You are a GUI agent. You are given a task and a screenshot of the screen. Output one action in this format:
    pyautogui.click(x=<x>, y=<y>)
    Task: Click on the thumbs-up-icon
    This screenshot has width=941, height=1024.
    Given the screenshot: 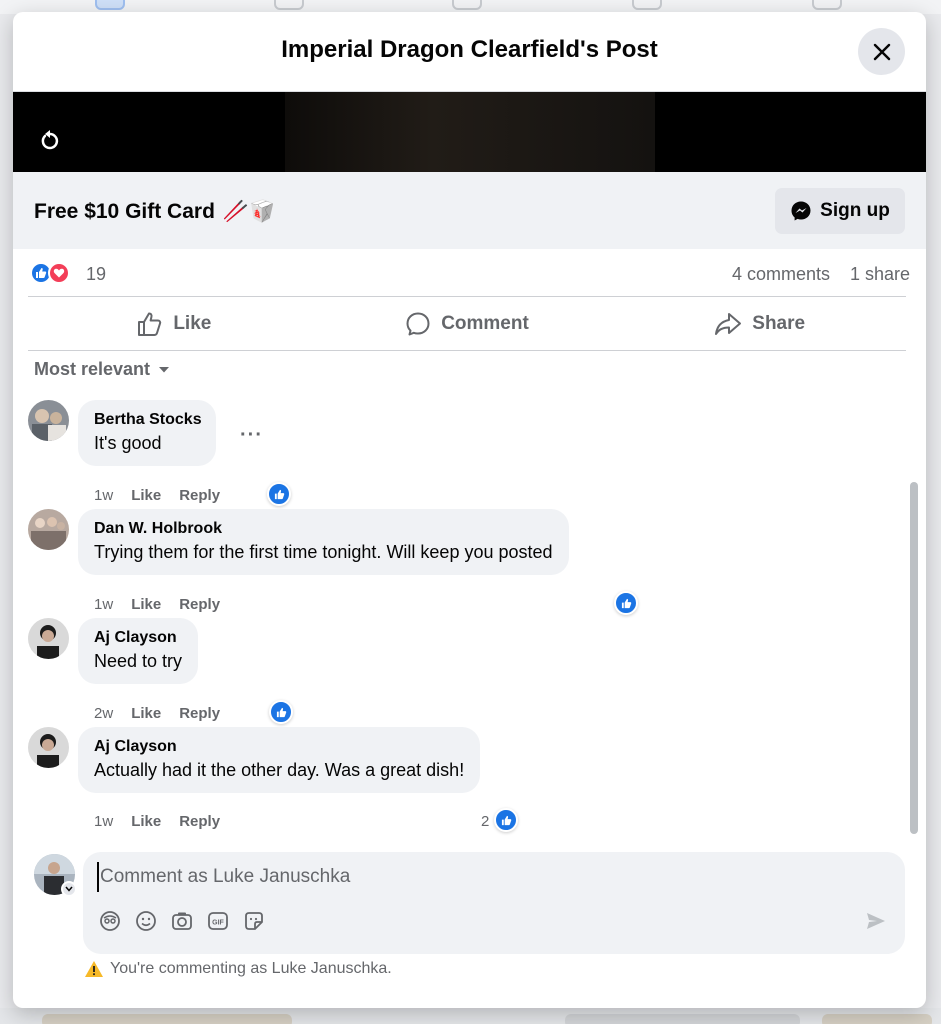 What is the action you would take?
    pyautogui.click(x=150, y=324)
    